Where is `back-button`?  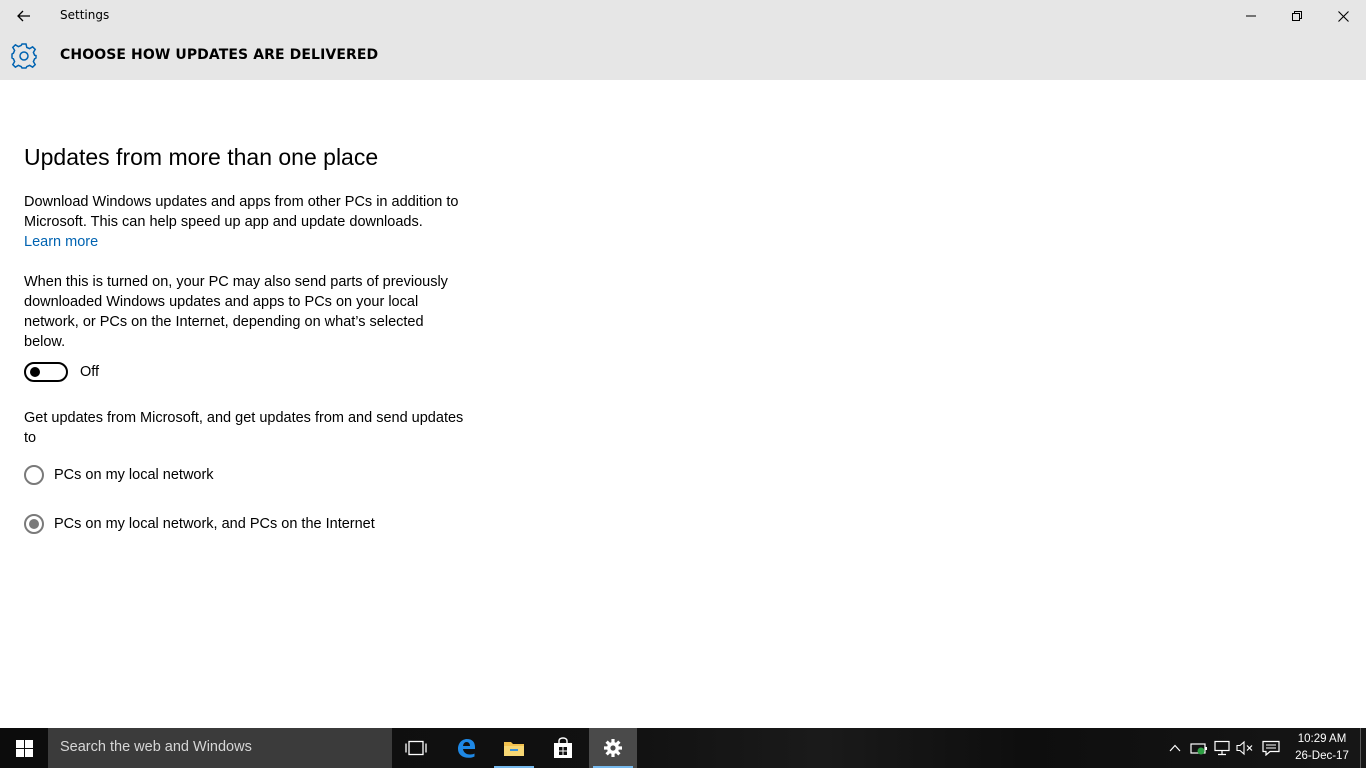
back-button is located at coordinates (24, 16).